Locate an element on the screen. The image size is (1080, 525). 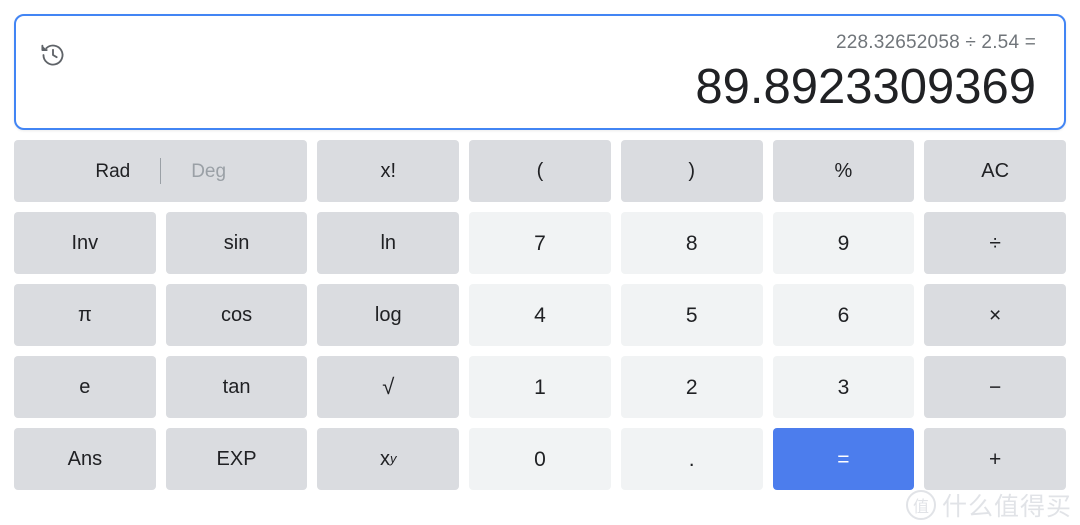
key-0: 0 is located at coordinates (540, 459).